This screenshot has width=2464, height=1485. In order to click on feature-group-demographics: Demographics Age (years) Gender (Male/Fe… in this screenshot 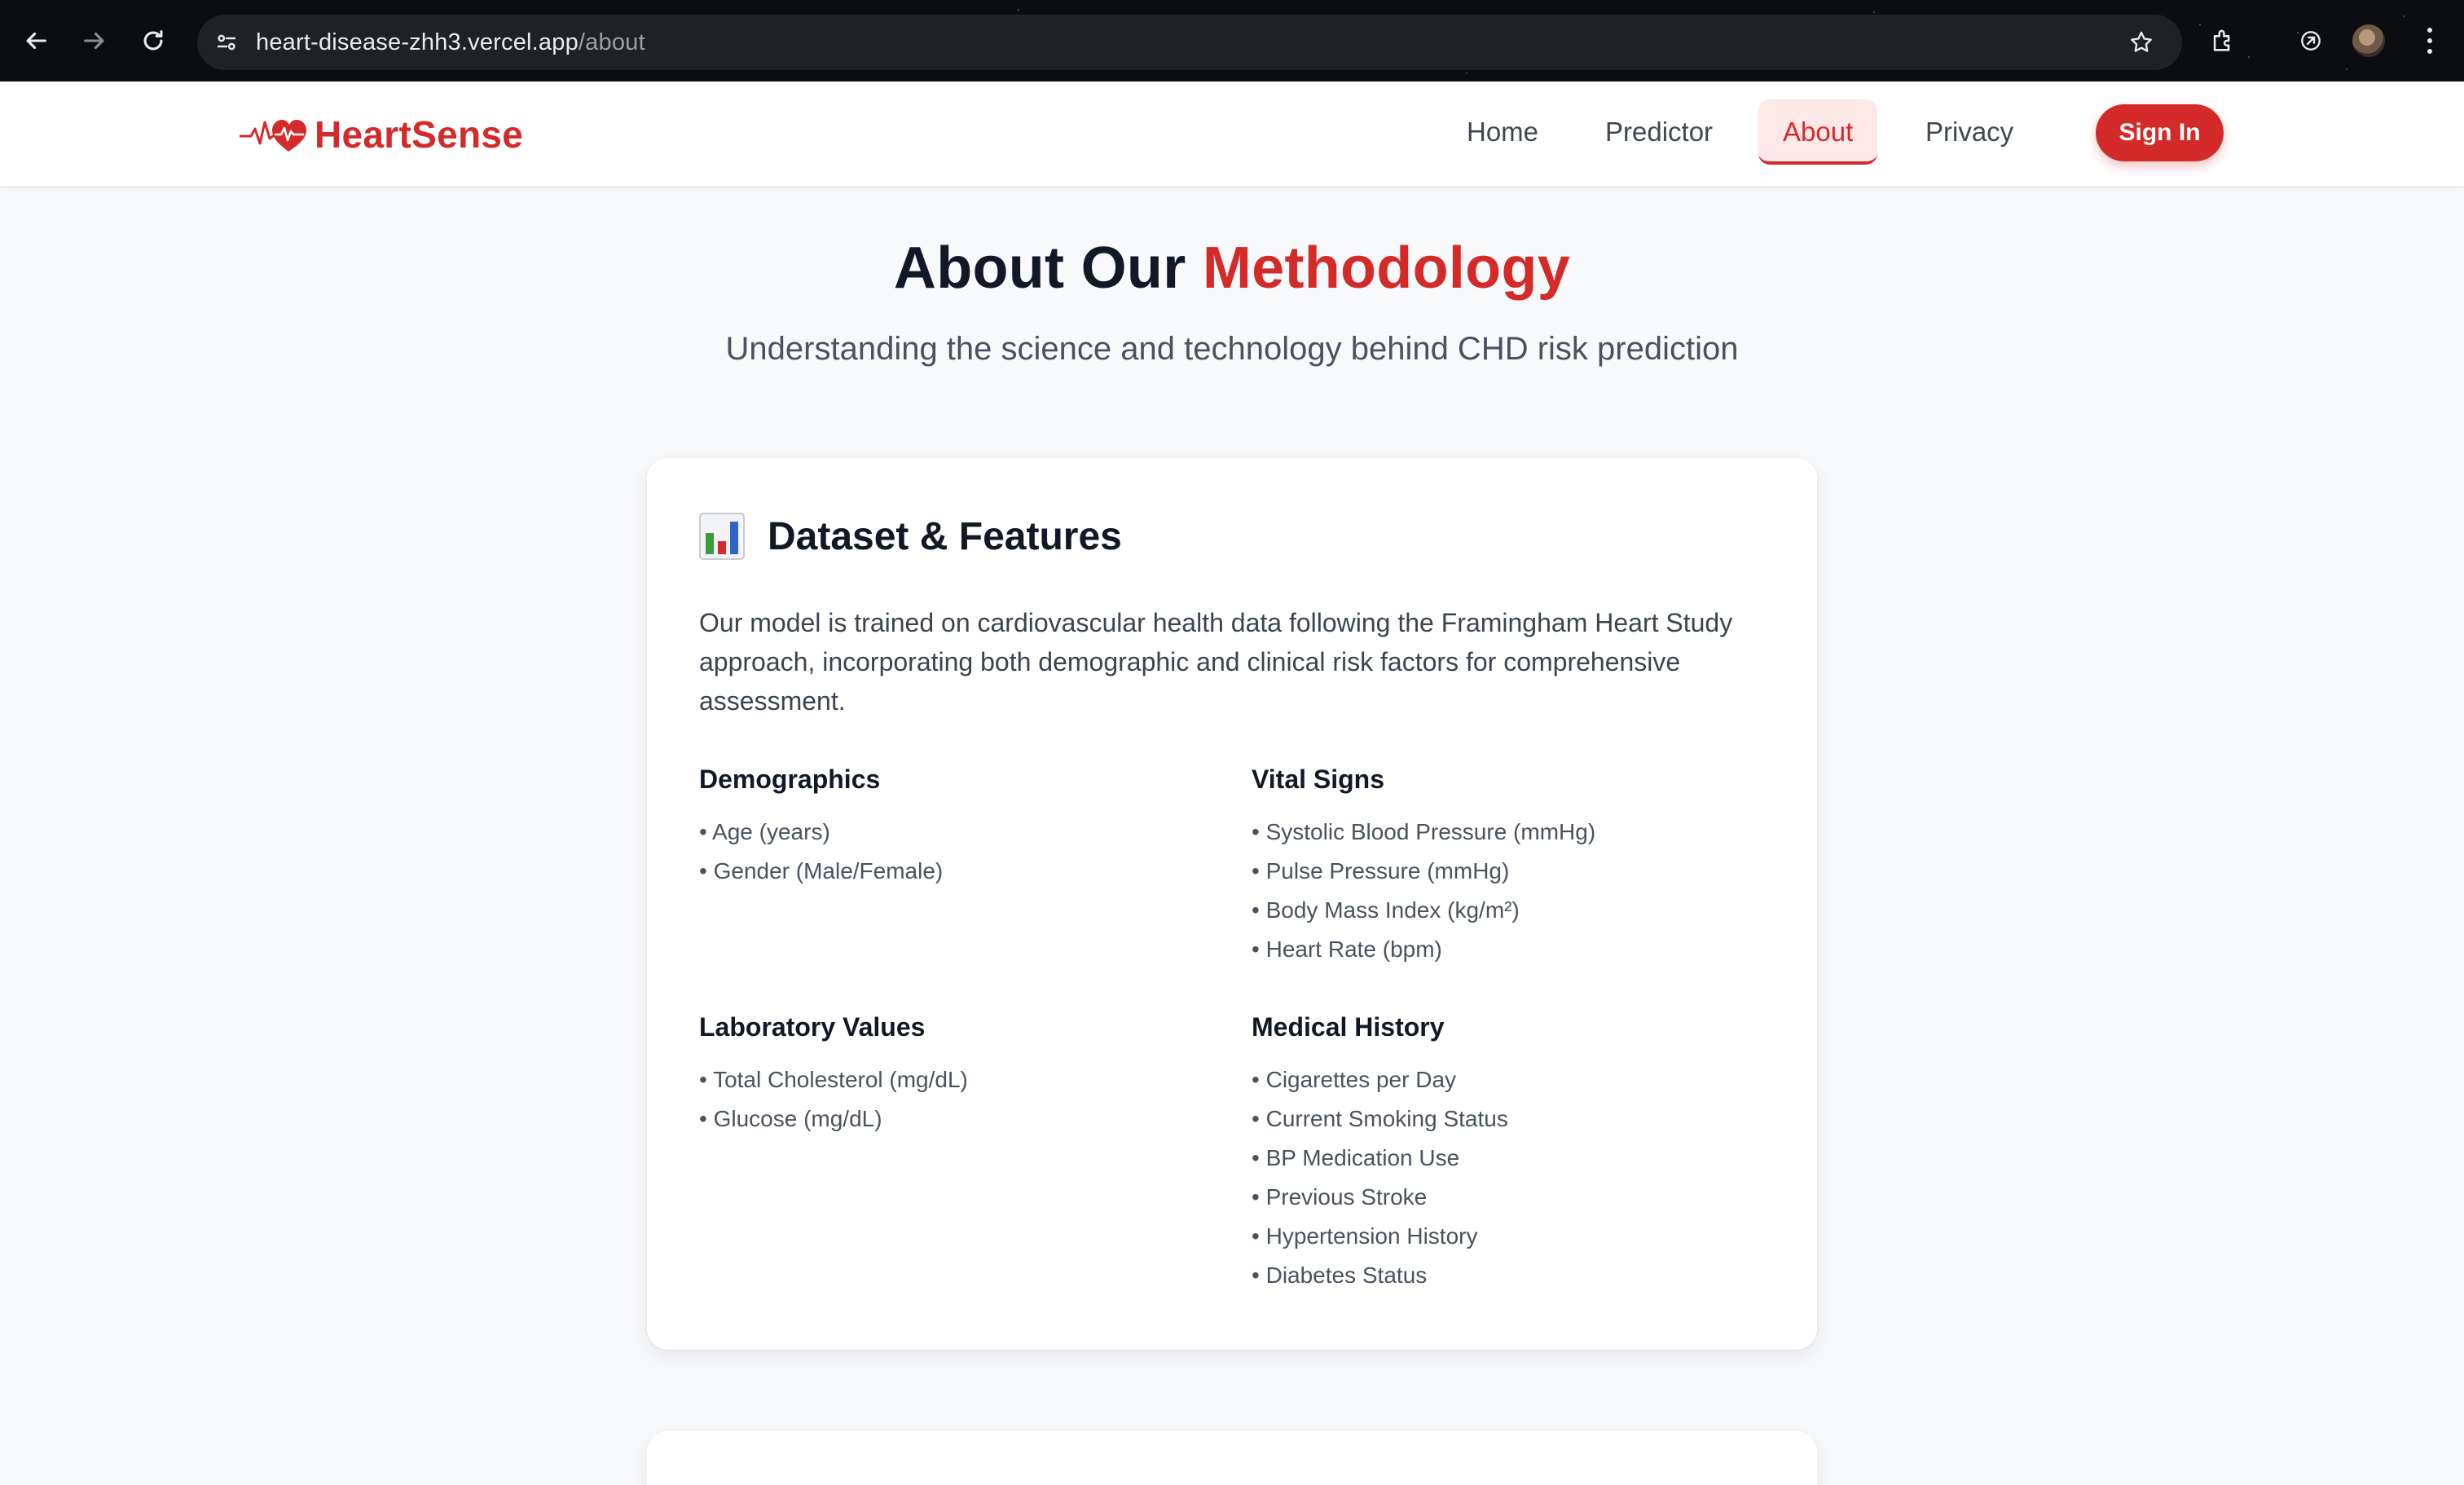, I will do `click(821, 828)`.